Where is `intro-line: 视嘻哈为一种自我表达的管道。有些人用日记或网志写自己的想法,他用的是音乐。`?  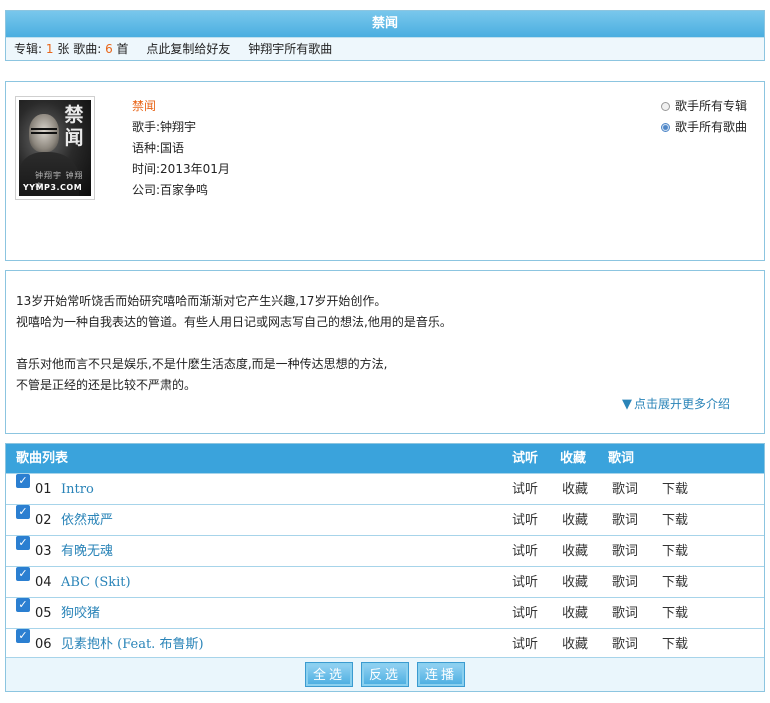
intro-line: 视嘻哈为一种自我表达的管道。有些人用日记或网志写自己的想法,他用的是音乐。 is located at coordinates (234, 322).